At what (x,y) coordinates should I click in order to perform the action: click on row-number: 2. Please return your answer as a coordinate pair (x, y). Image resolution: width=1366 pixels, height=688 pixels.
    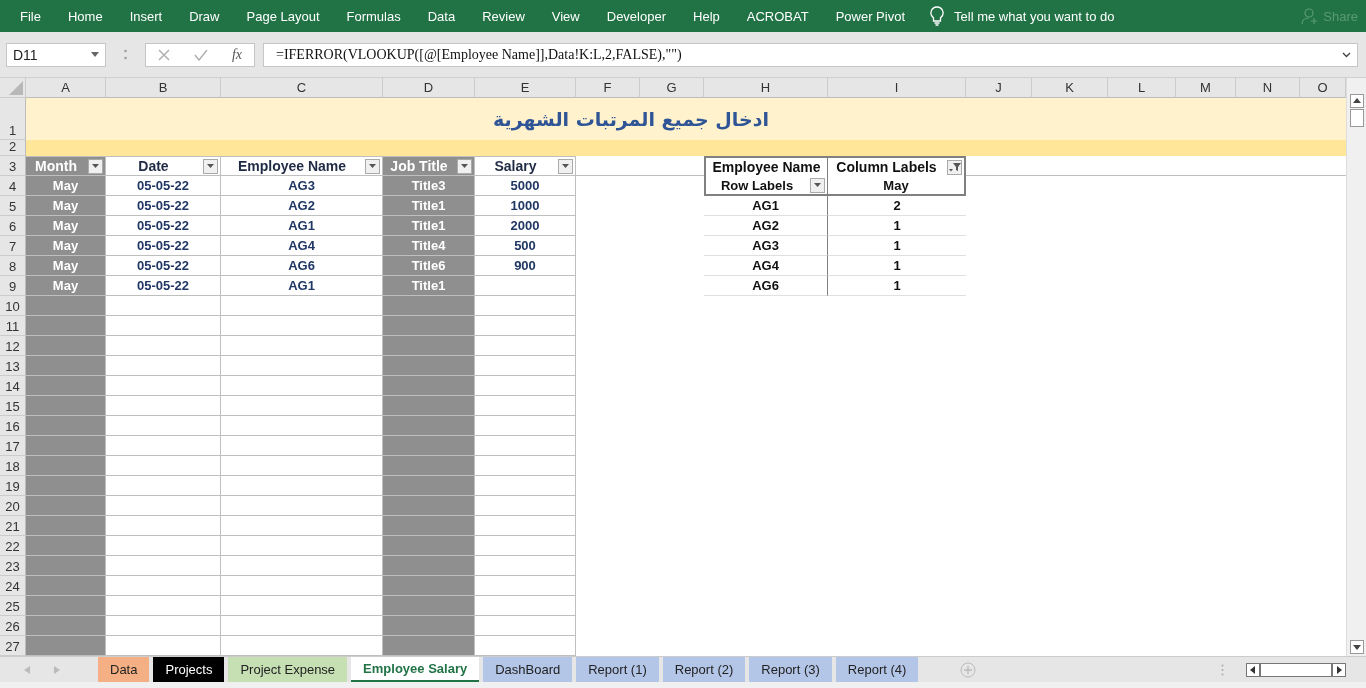
    Looking at the image, I should click on (13, 148).